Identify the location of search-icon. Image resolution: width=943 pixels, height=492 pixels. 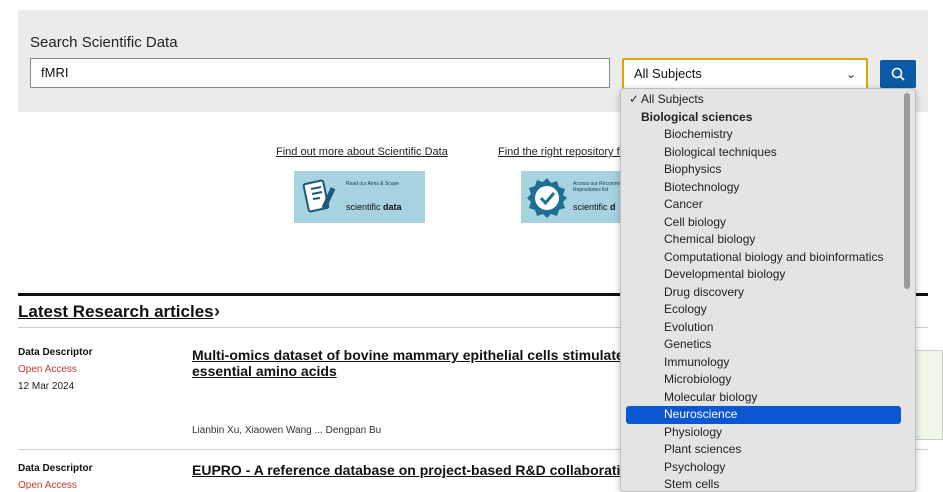
(898, 74).